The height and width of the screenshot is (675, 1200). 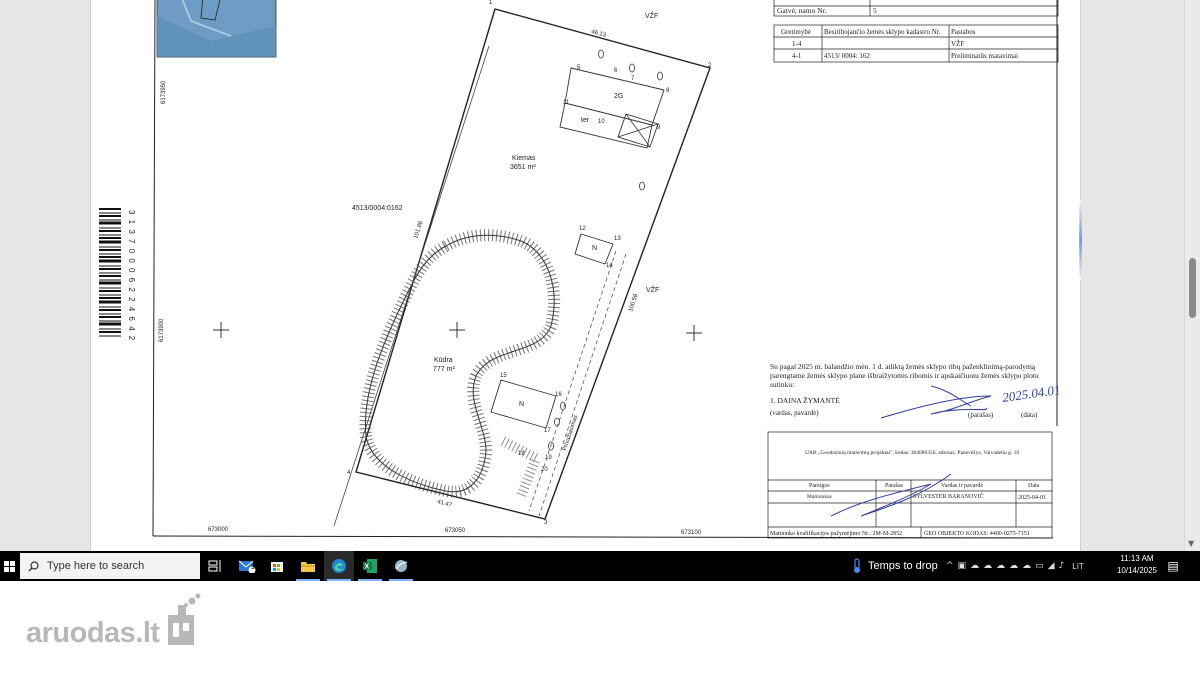 I want to click on grid-label-y2: 6173900, so click(x=162, y=330).